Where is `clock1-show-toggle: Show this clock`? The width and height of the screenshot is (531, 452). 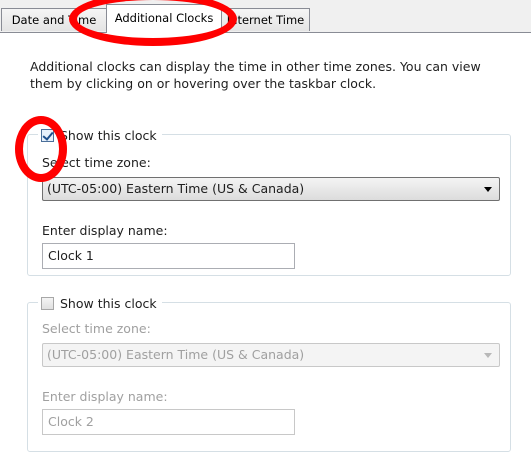
clock1-show-toggle: Show this clock is located at coordinates (100, 135).